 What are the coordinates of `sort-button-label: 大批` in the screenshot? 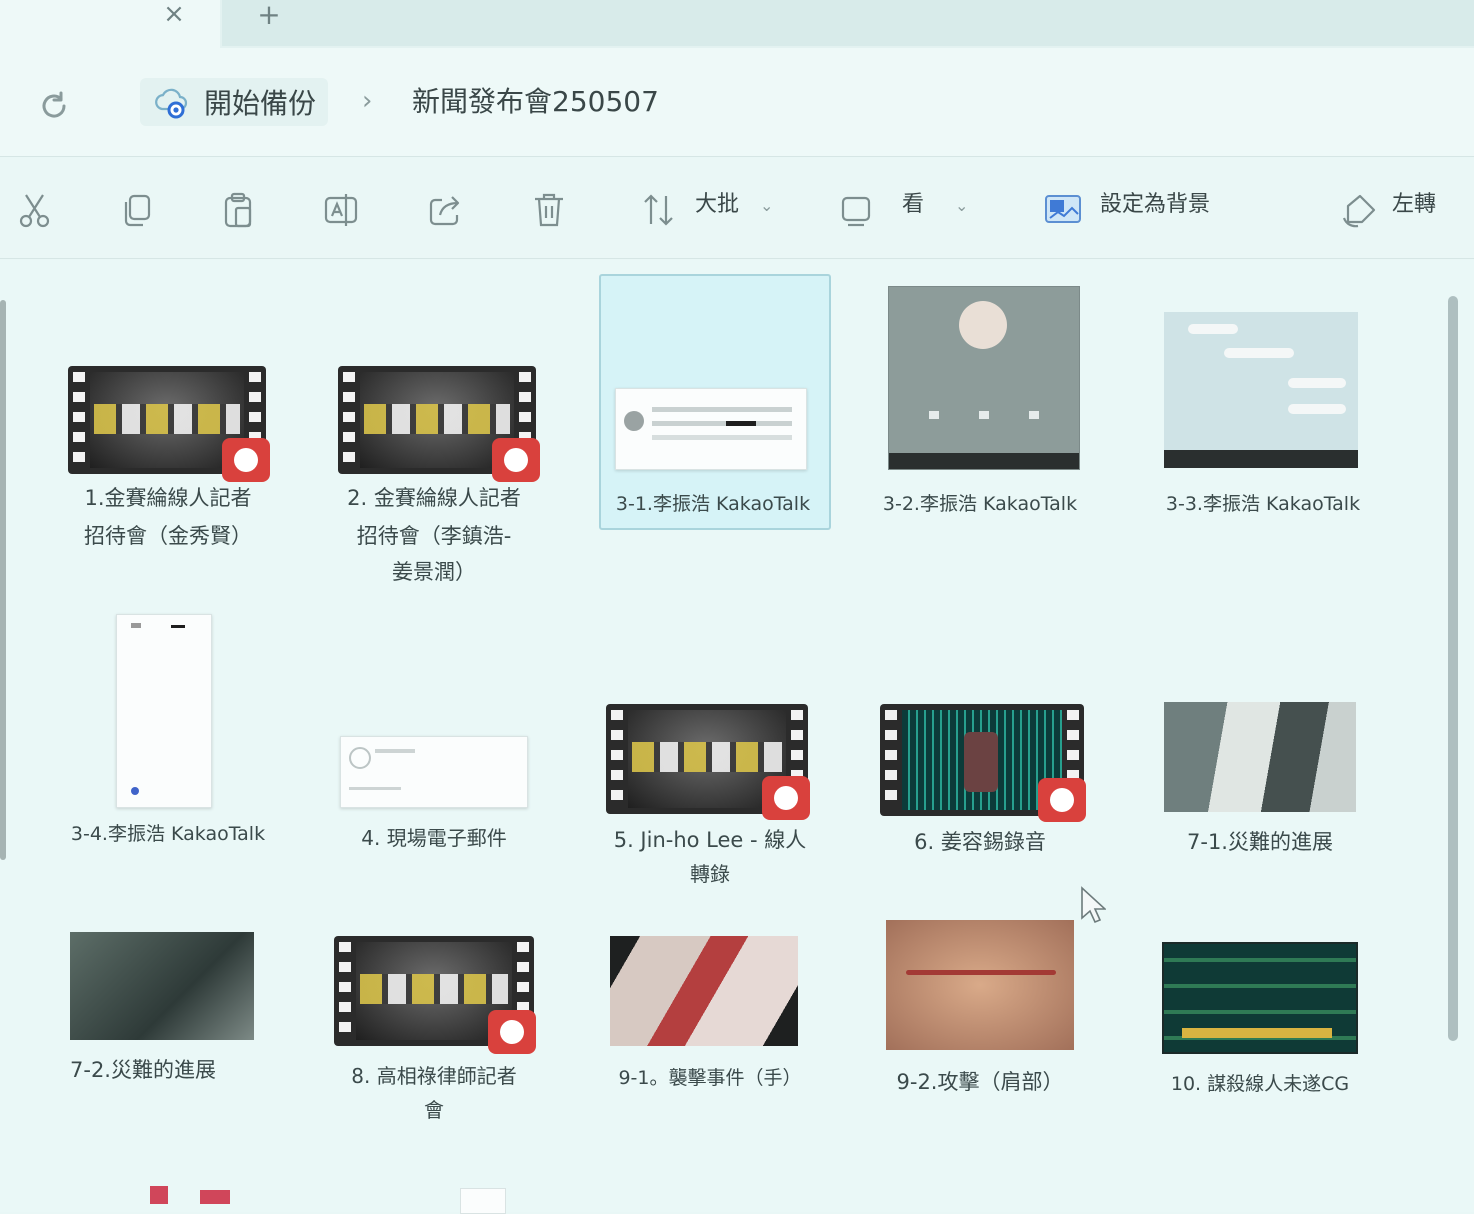 It's located at (717, 205).